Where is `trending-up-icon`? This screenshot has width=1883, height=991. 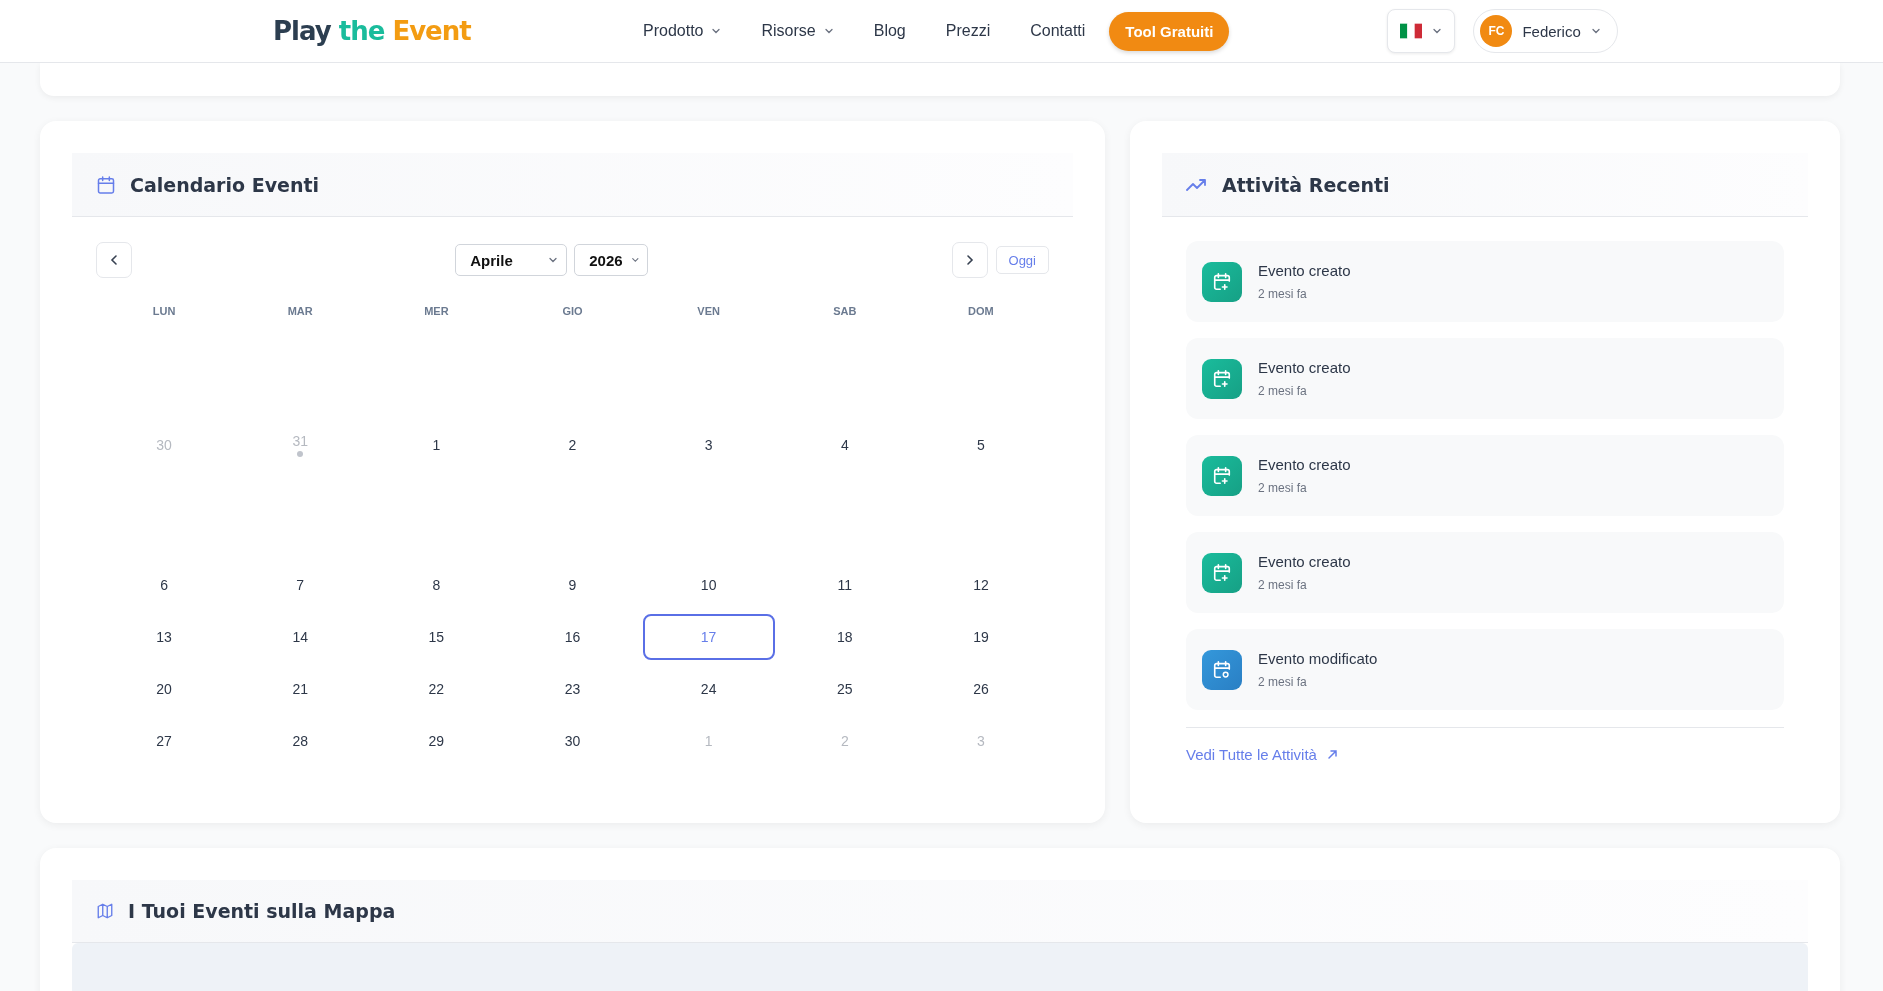
trending-up-icon is located at coordinates (1197, 184).